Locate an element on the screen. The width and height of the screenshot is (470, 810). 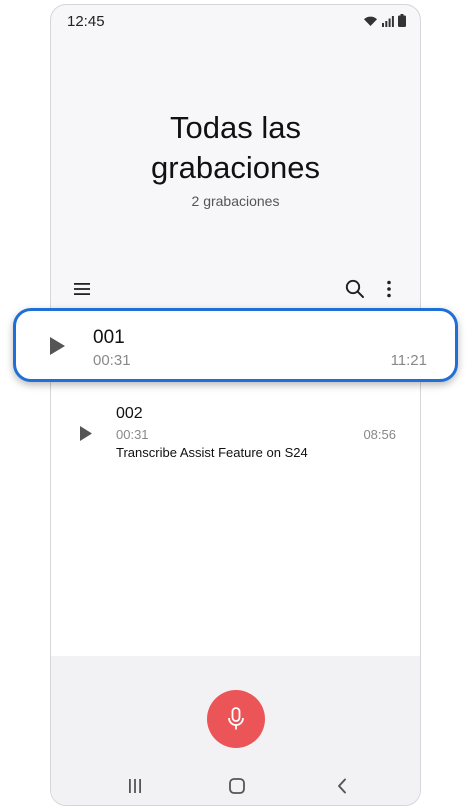
home-icon is located at coordinates (237, 786).